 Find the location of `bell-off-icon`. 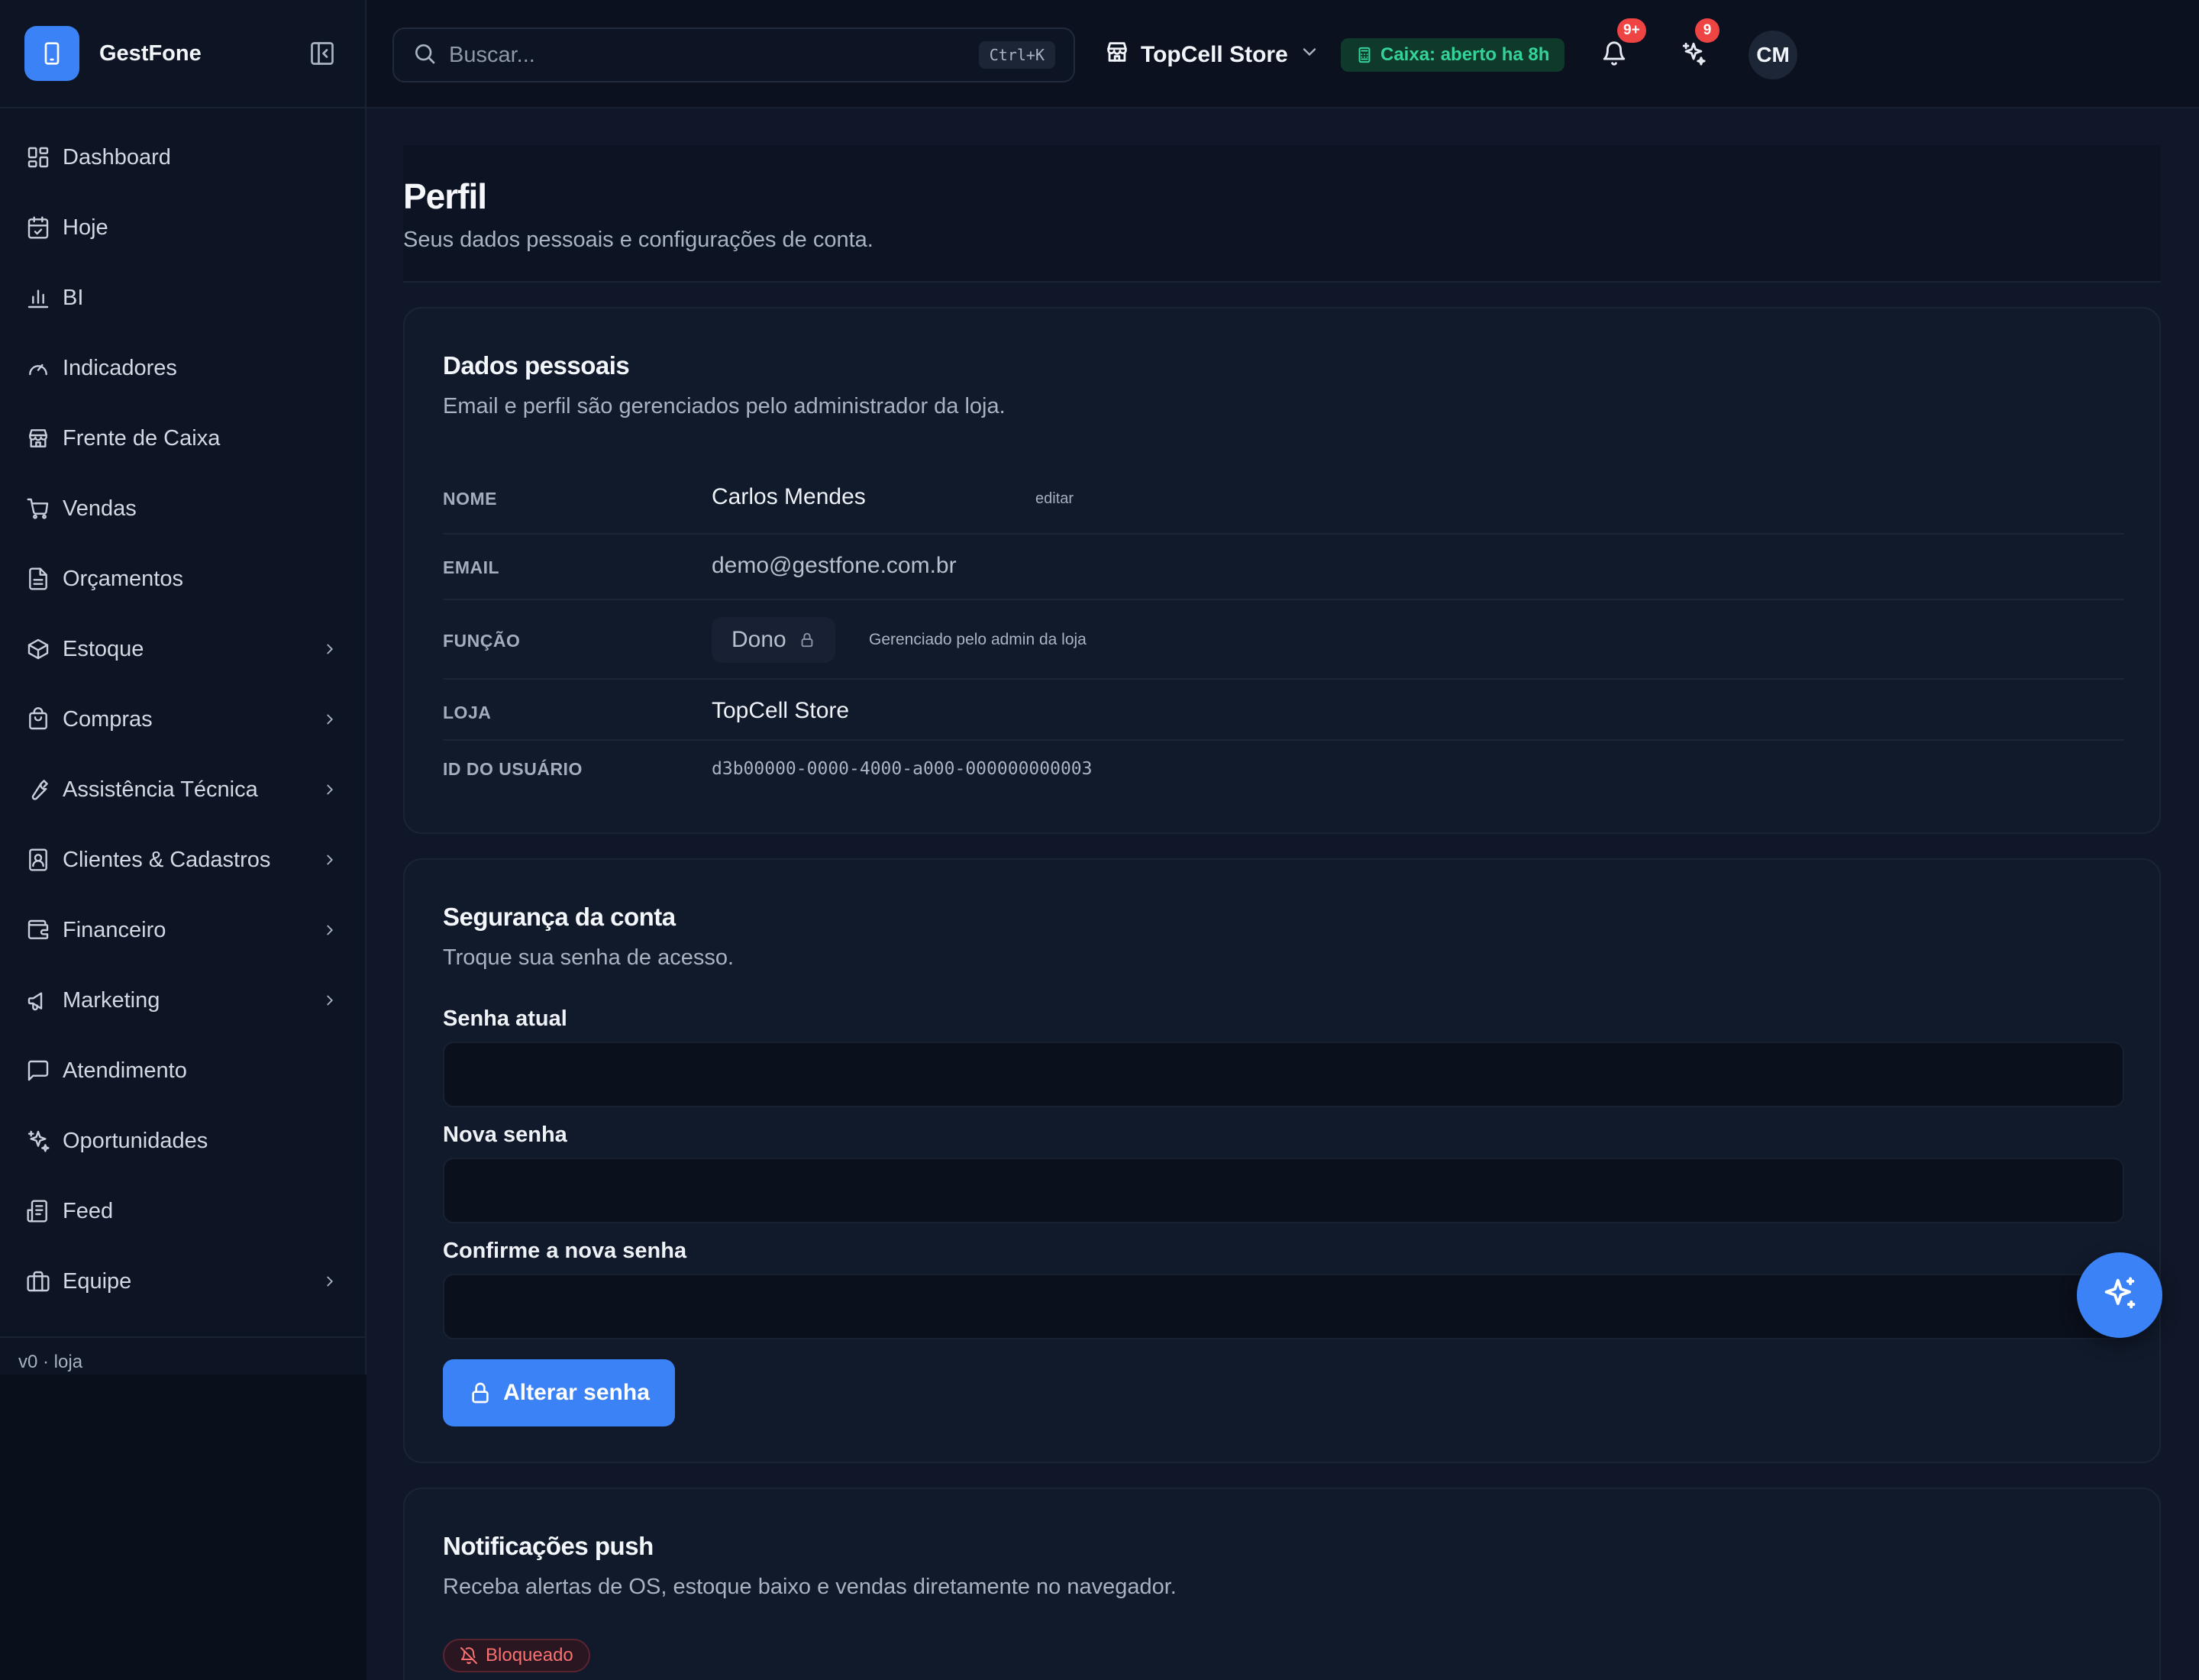

bell-off-icon is located at coordinates (469, 1655).